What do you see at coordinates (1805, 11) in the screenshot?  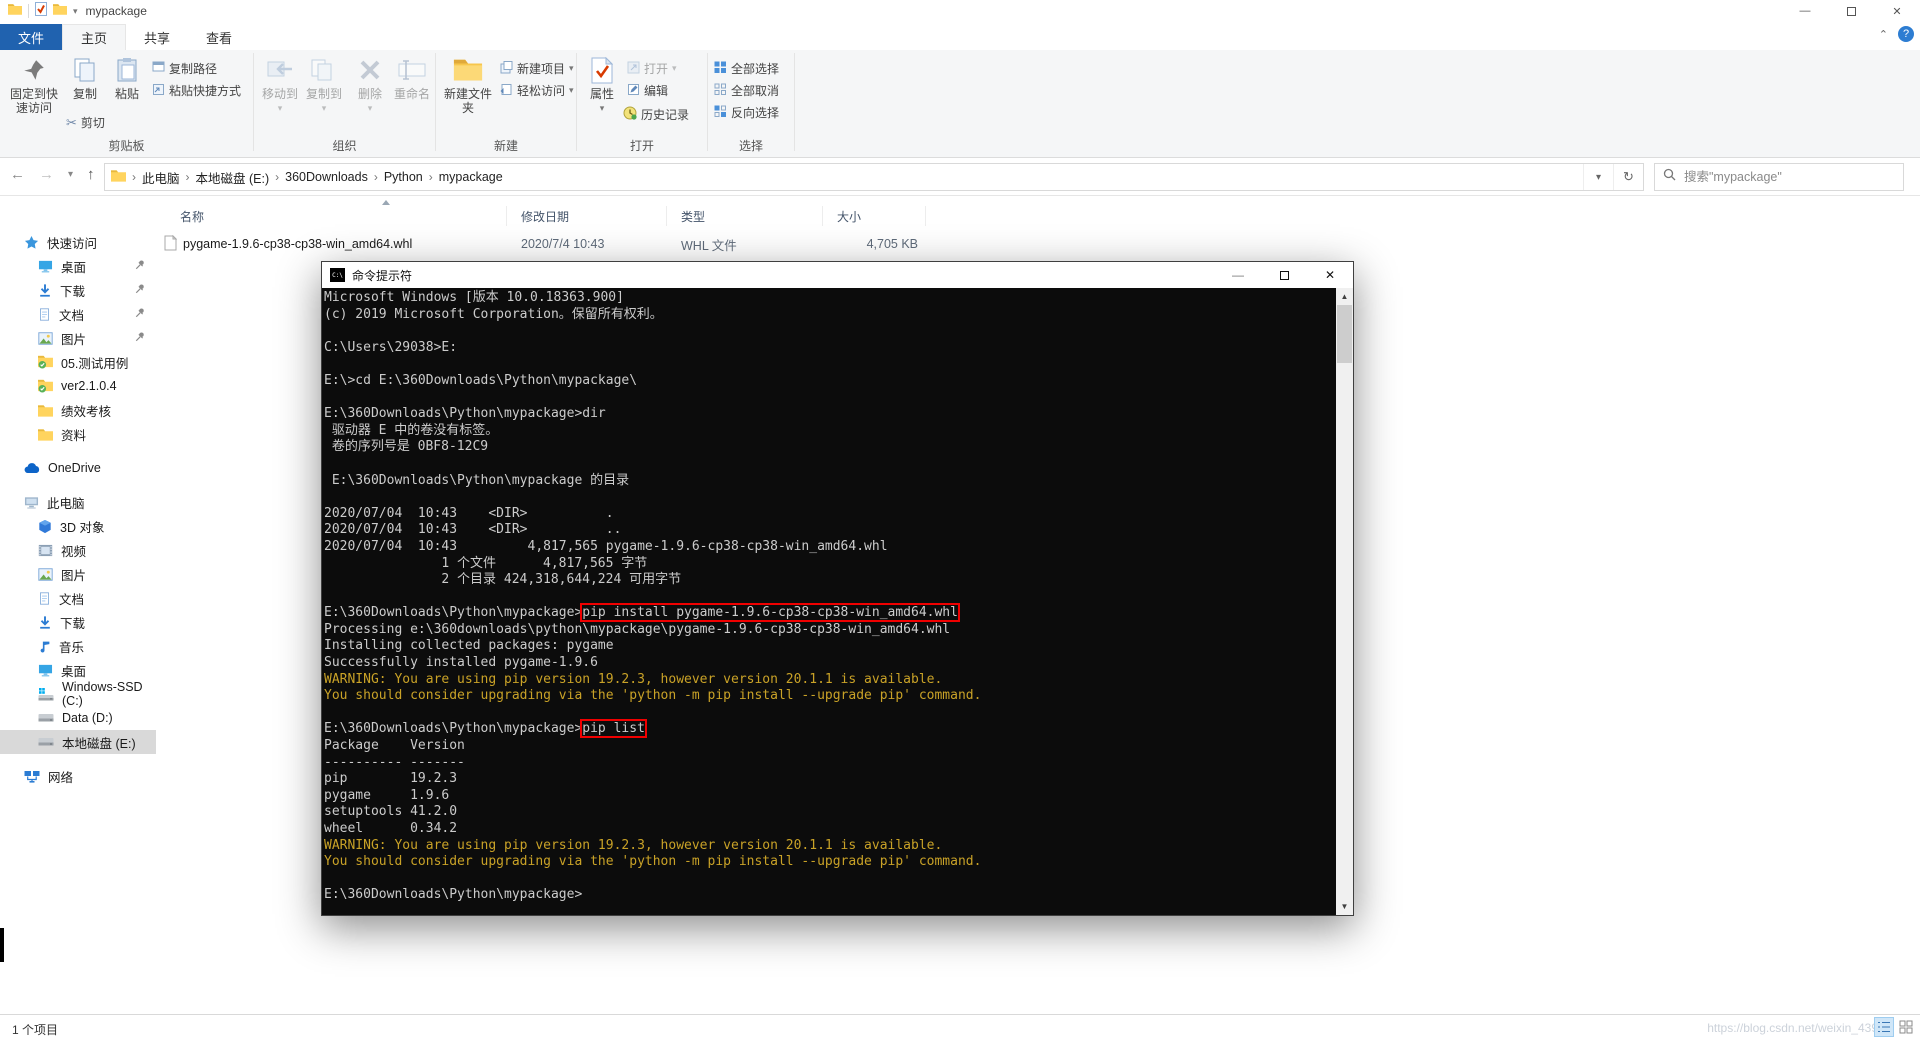 I see `minimize-button: —` at bounding box center [1805, 11].